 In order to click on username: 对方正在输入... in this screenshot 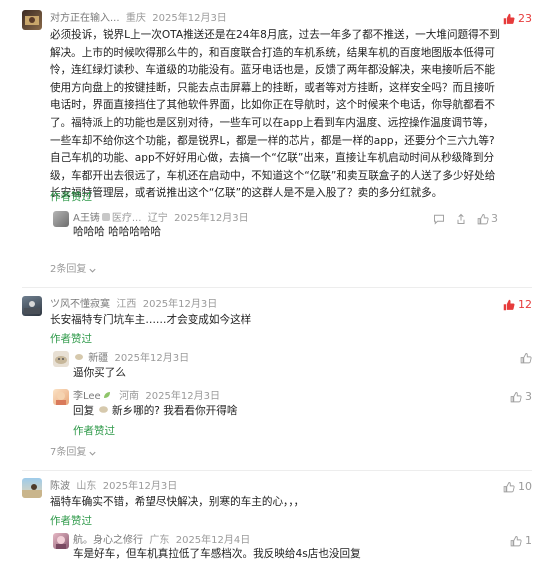, I will do `click(85, 18)`.